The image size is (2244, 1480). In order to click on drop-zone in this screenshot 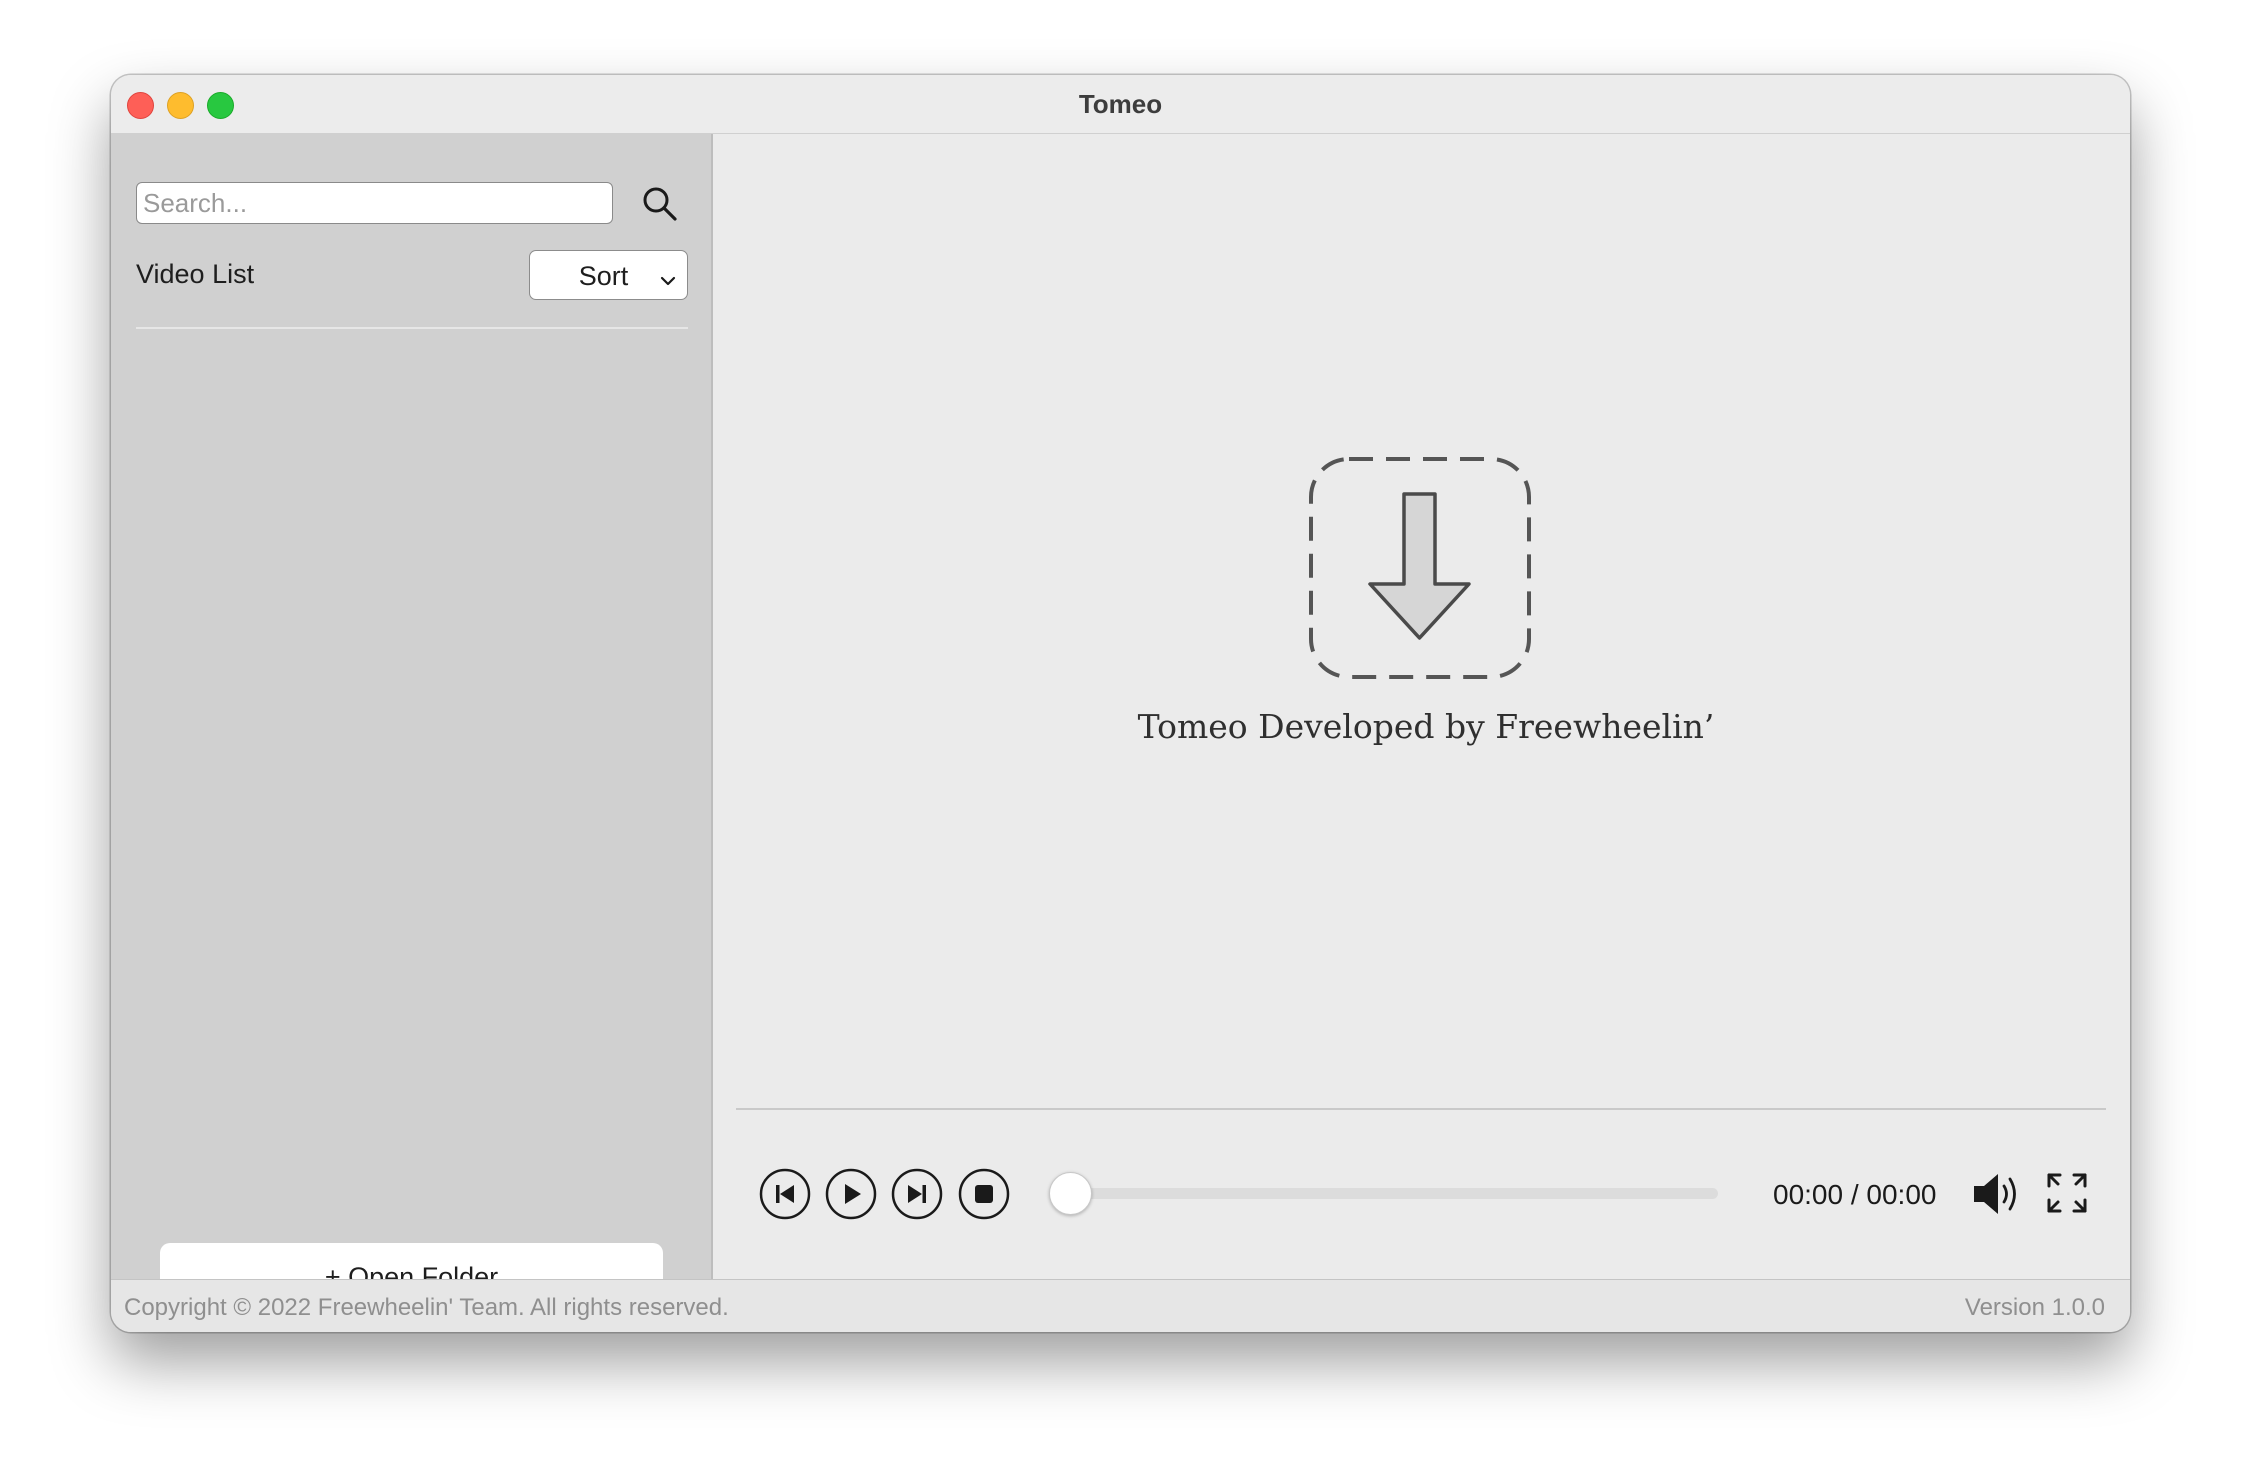, I will do `click(1420, 568)`.